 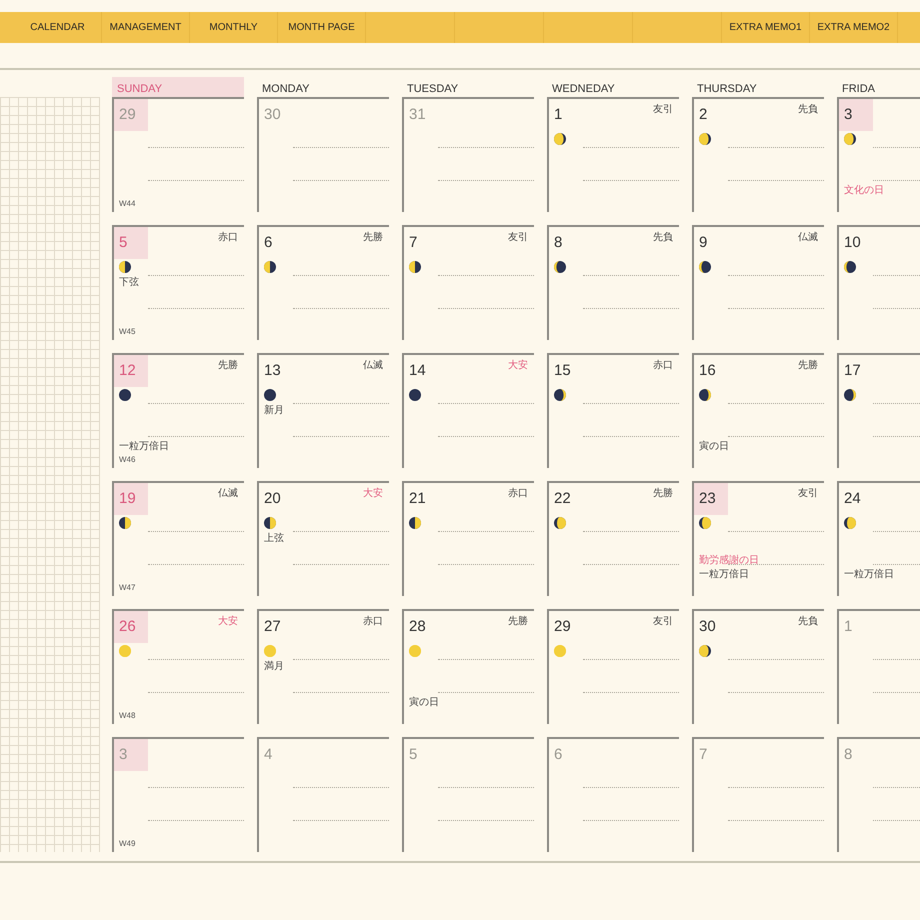 I want to click on week-number: W44, so click(x=127, y=204).